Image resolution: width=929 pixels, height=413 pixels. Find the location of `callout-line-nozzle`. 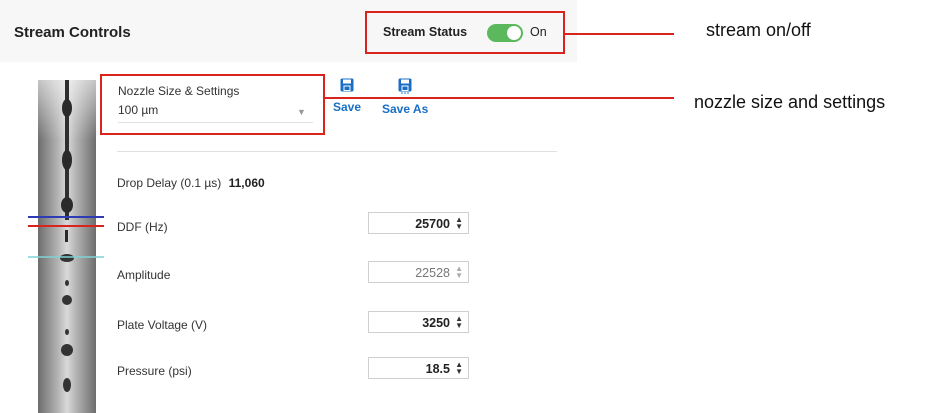

callout-line-nozzle is located at coordinates (499, 98).